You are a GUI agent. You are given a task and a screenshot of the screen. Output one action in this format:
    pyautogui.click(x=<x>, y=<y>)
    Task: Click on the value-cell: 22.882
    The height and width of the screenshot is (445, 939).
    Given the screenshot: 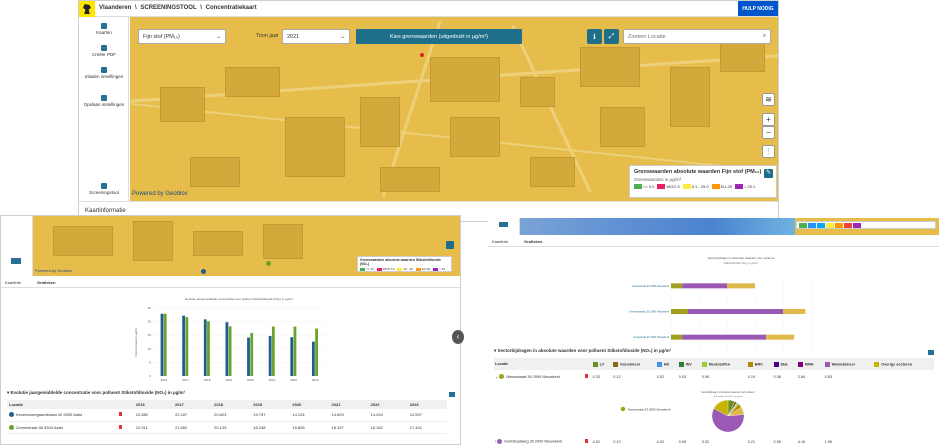 What is the action you would take?
    pyautogui.click(x=153, y=415)
    